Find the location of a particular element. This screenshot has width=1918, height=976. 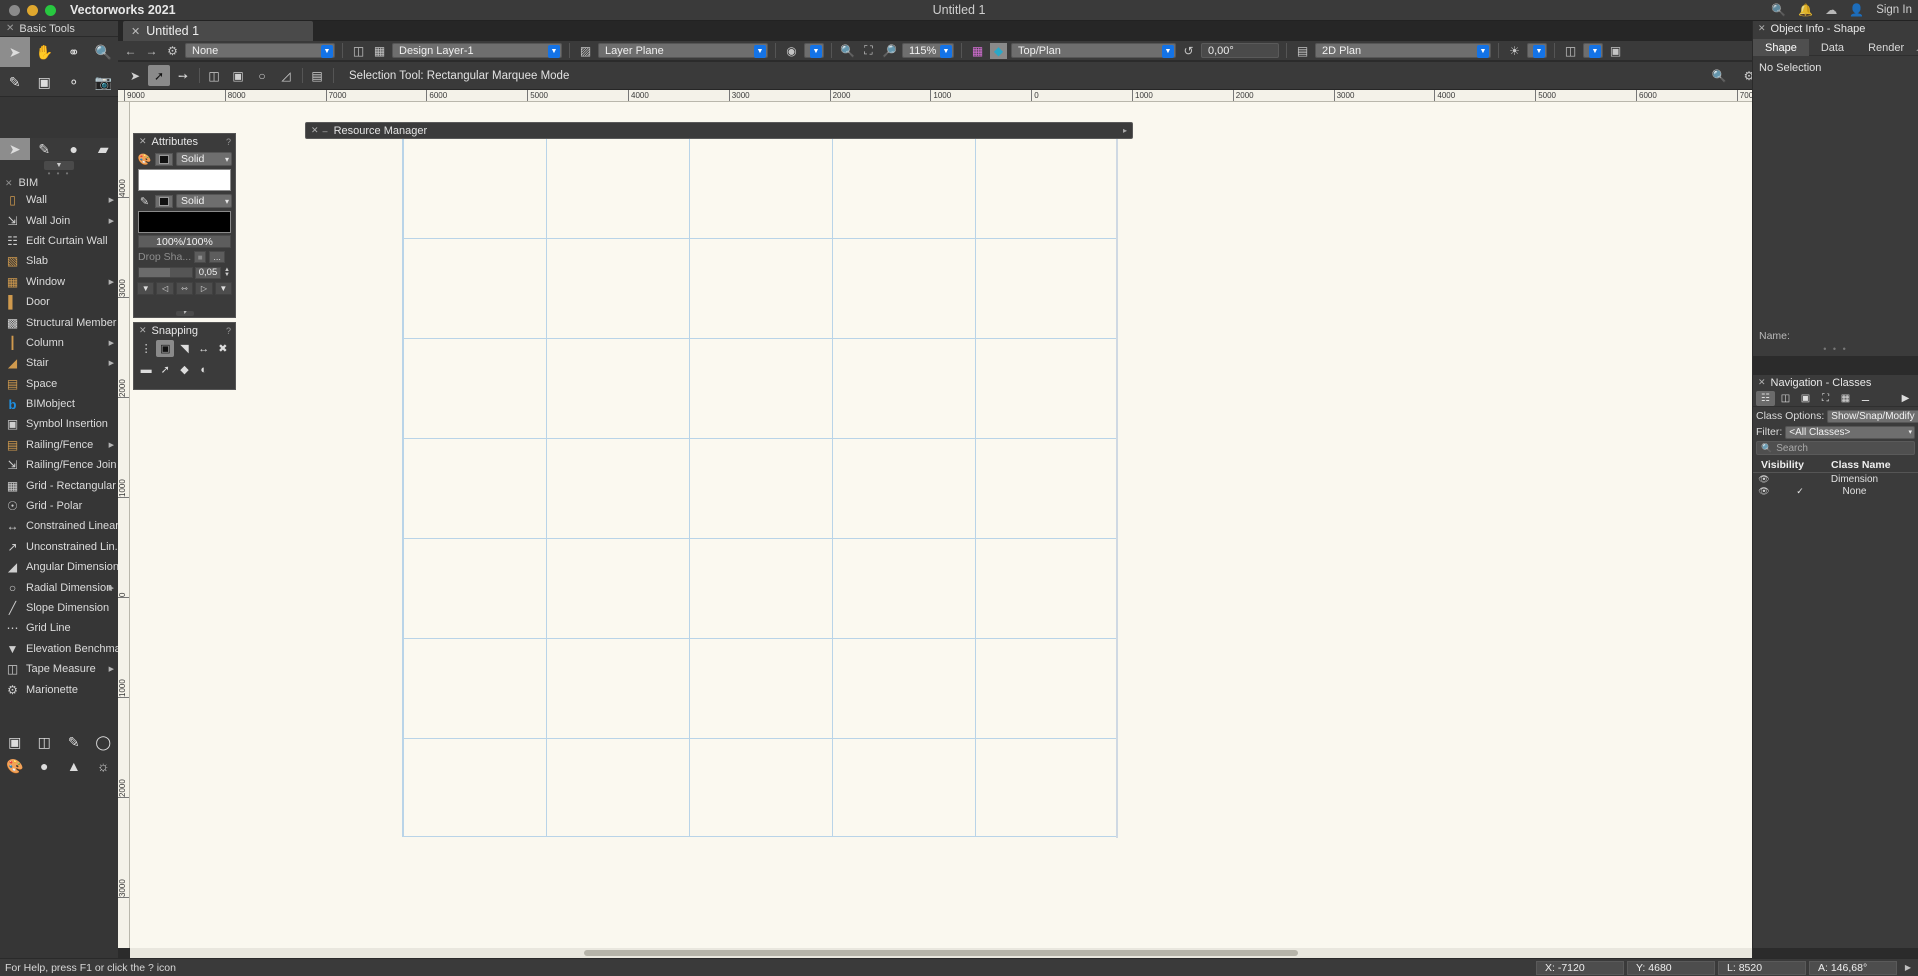

rotation-field: 0,00° is located at coordinates (1240, 50).